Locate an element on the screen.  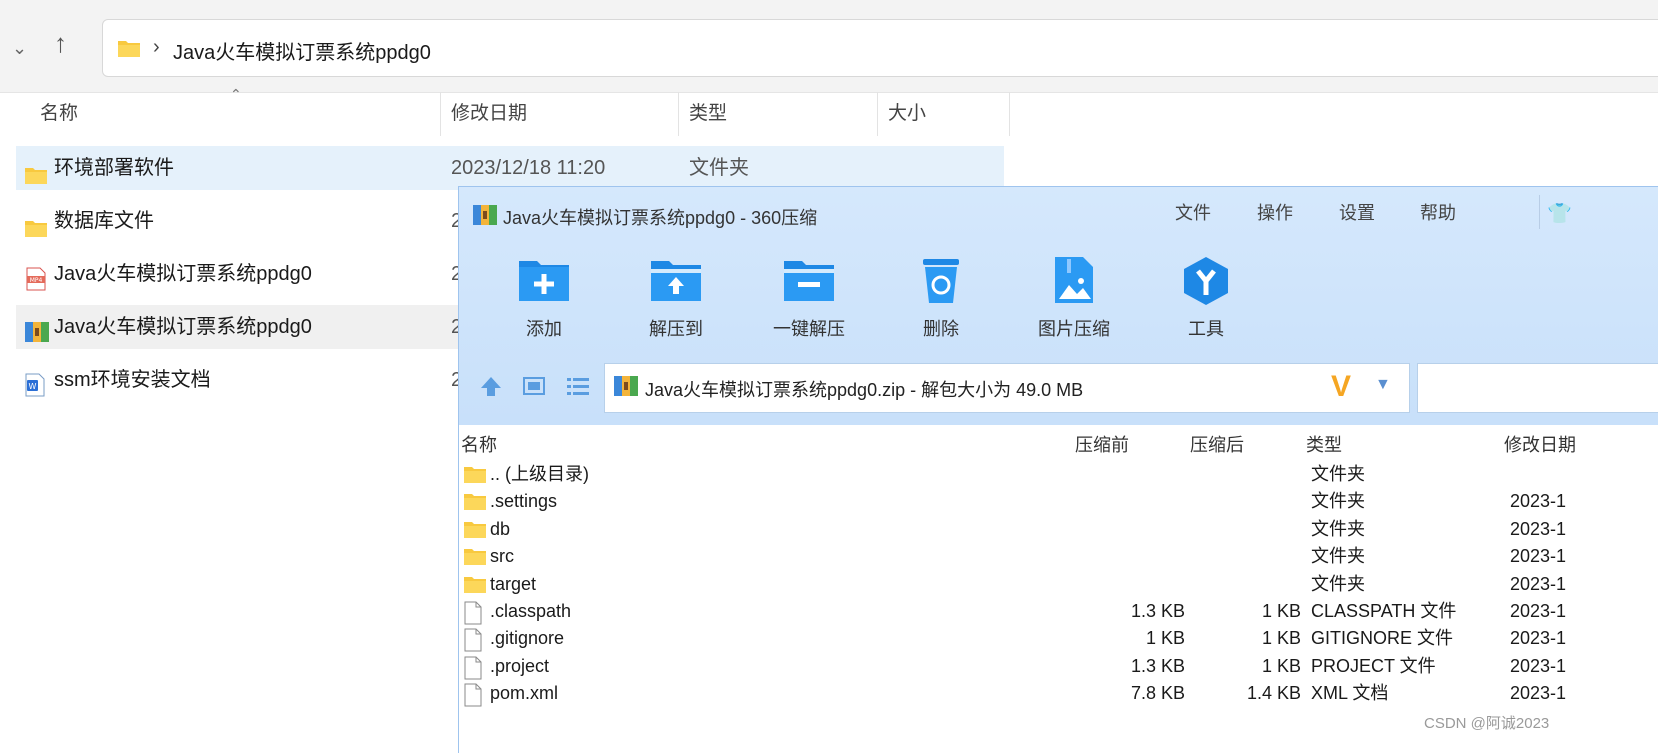
zip-file-name: .settings is located at coordinates (524, 501).